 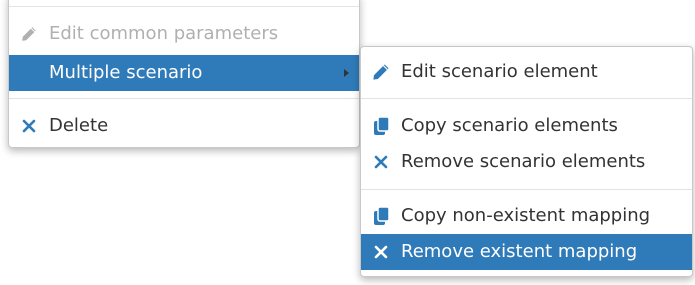 I want to click on submenu-item-copy-scenario-elements: Copy scenario elements, so click(x=526, y=126).